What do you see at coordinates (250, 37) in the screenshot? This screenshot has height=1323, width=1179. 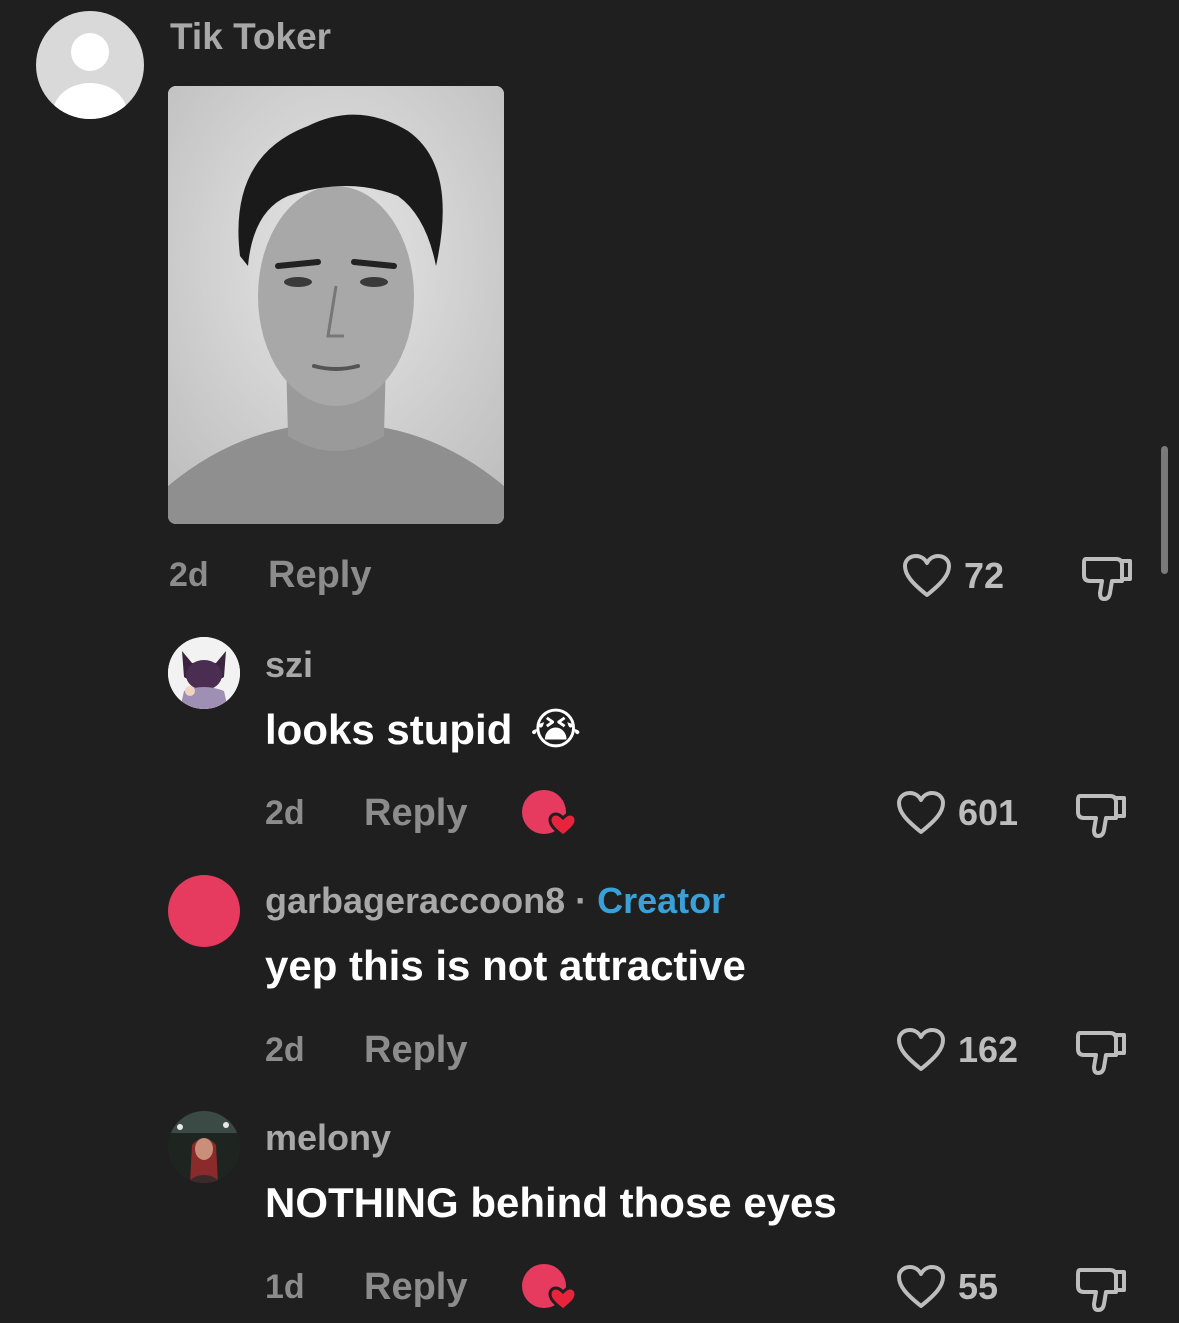 I see `post-author-name: Tik Toker` at bounding box center [250, 37].